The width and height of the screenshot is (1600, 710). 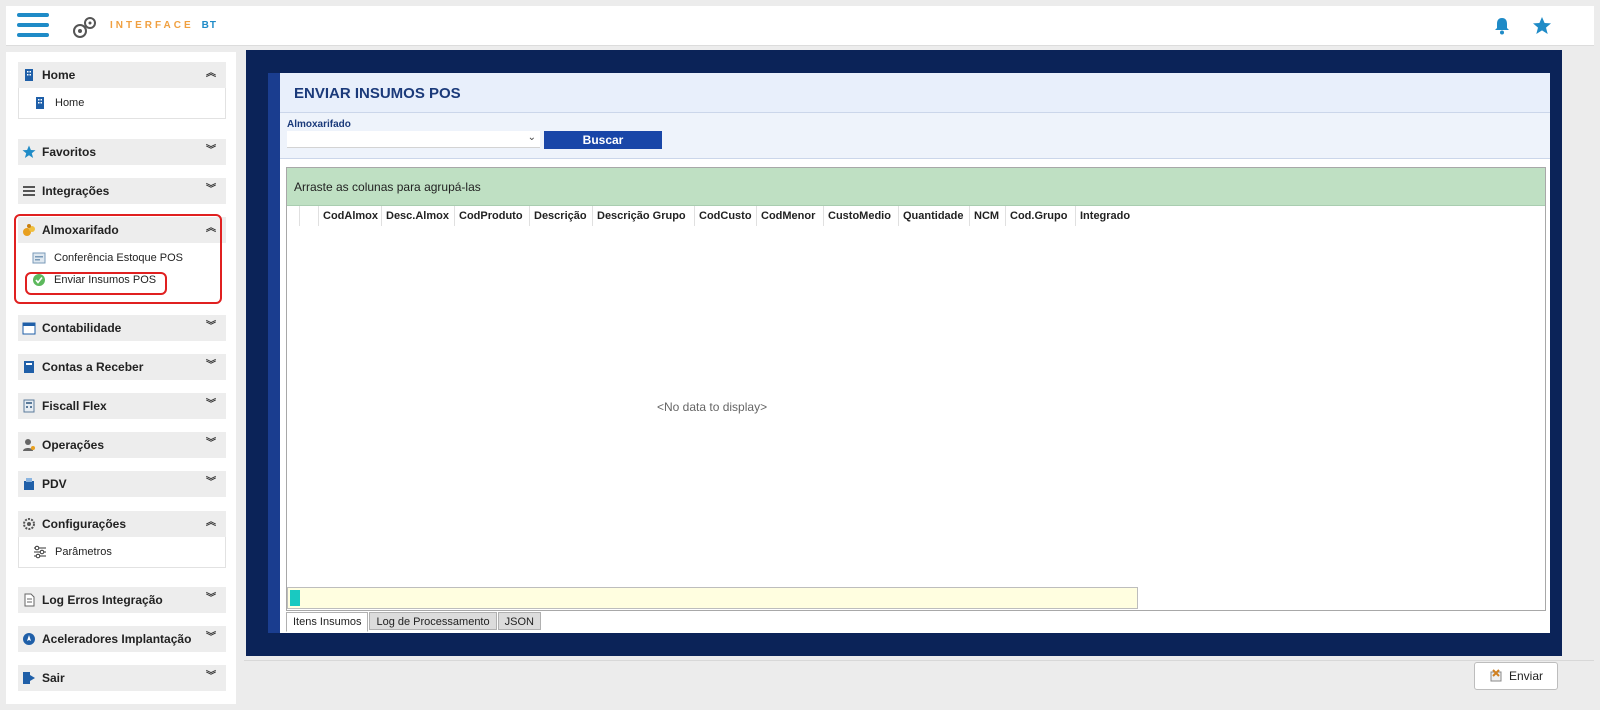 I want to click on menu-header-configuracoes: Configurações ︽, so click(x=122, y=524).